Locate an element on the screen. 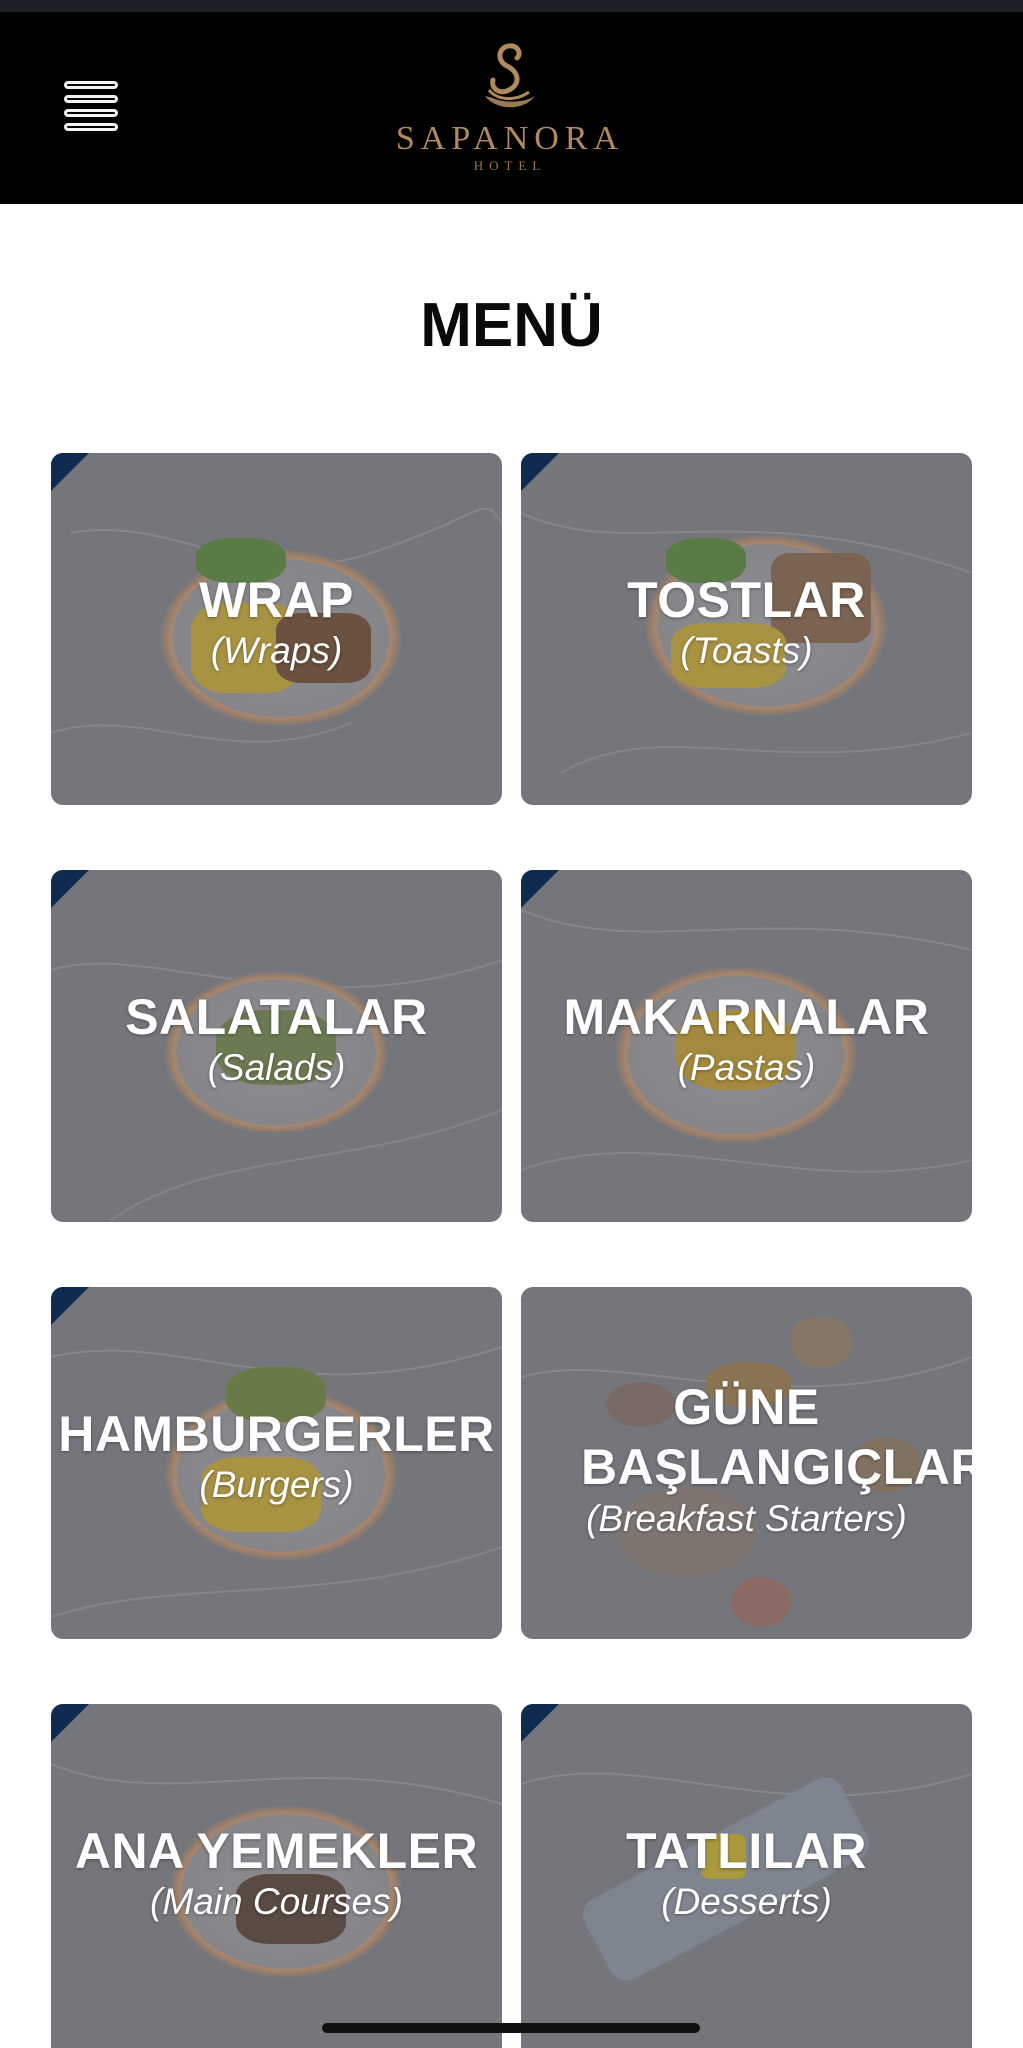  category-translation: (Pastas) is located at coordinates (746, 1067).